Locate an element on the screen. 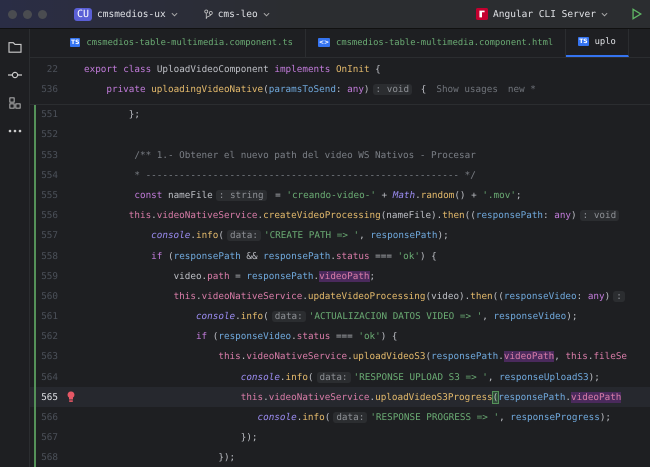 This screenshot has height=467, width=650. code-token: video. is located at coordinates (191, 276).